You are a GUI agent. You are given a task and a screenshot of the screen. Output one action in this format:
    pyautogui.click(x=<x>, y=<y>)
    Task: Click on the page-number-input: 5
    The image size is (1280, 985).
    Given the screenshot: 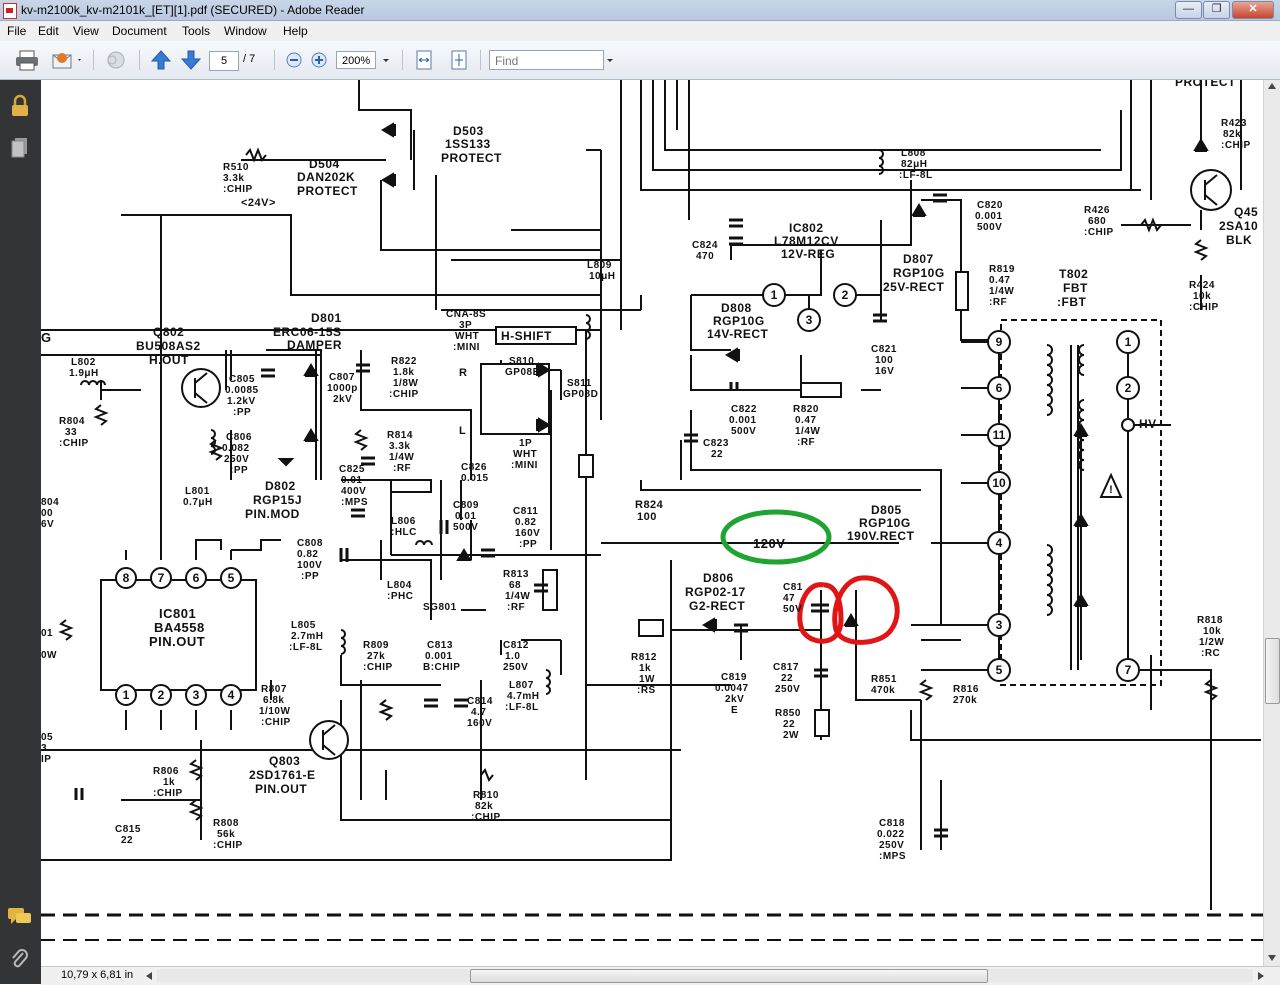 What is the action you would take?
    pyautogui.click(x=224, y=61)
    